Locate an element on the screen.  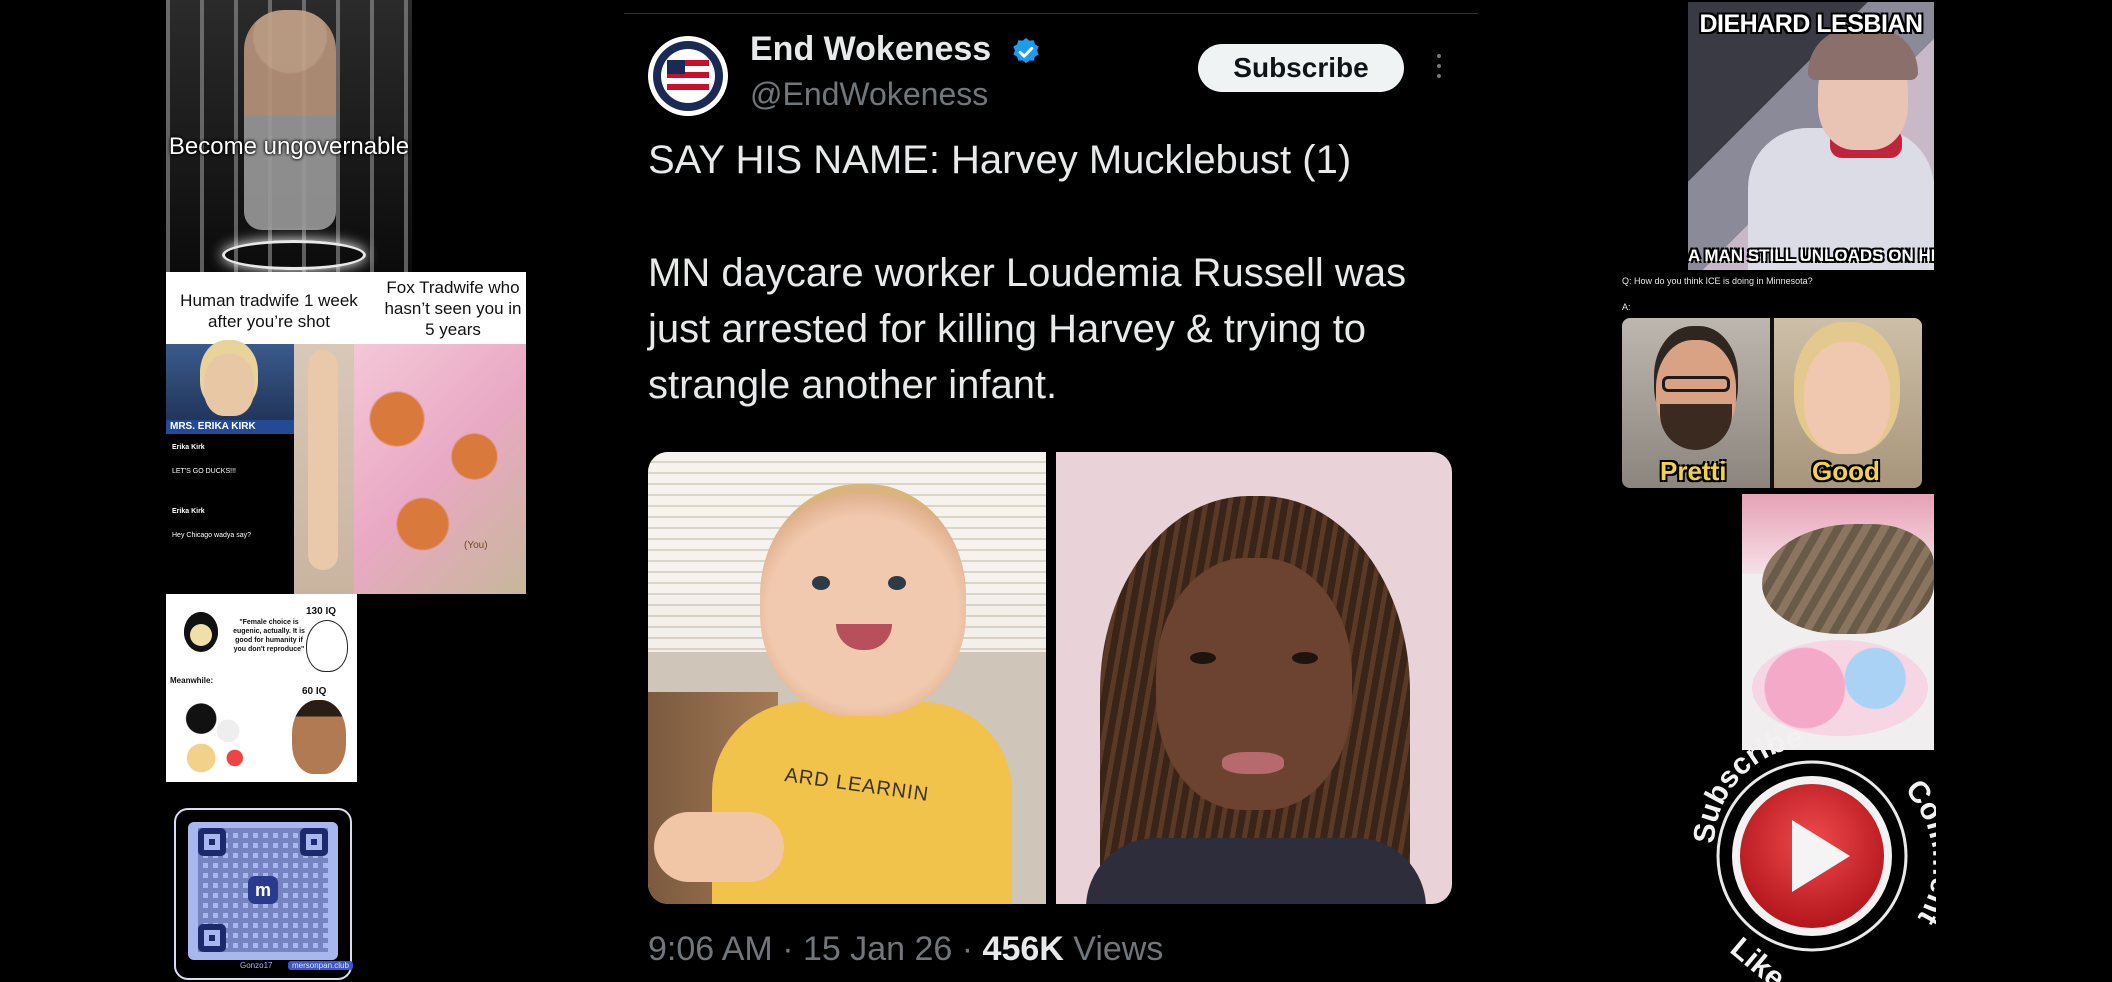
handle: @EndWokeness is located at coordinates (869, 94).